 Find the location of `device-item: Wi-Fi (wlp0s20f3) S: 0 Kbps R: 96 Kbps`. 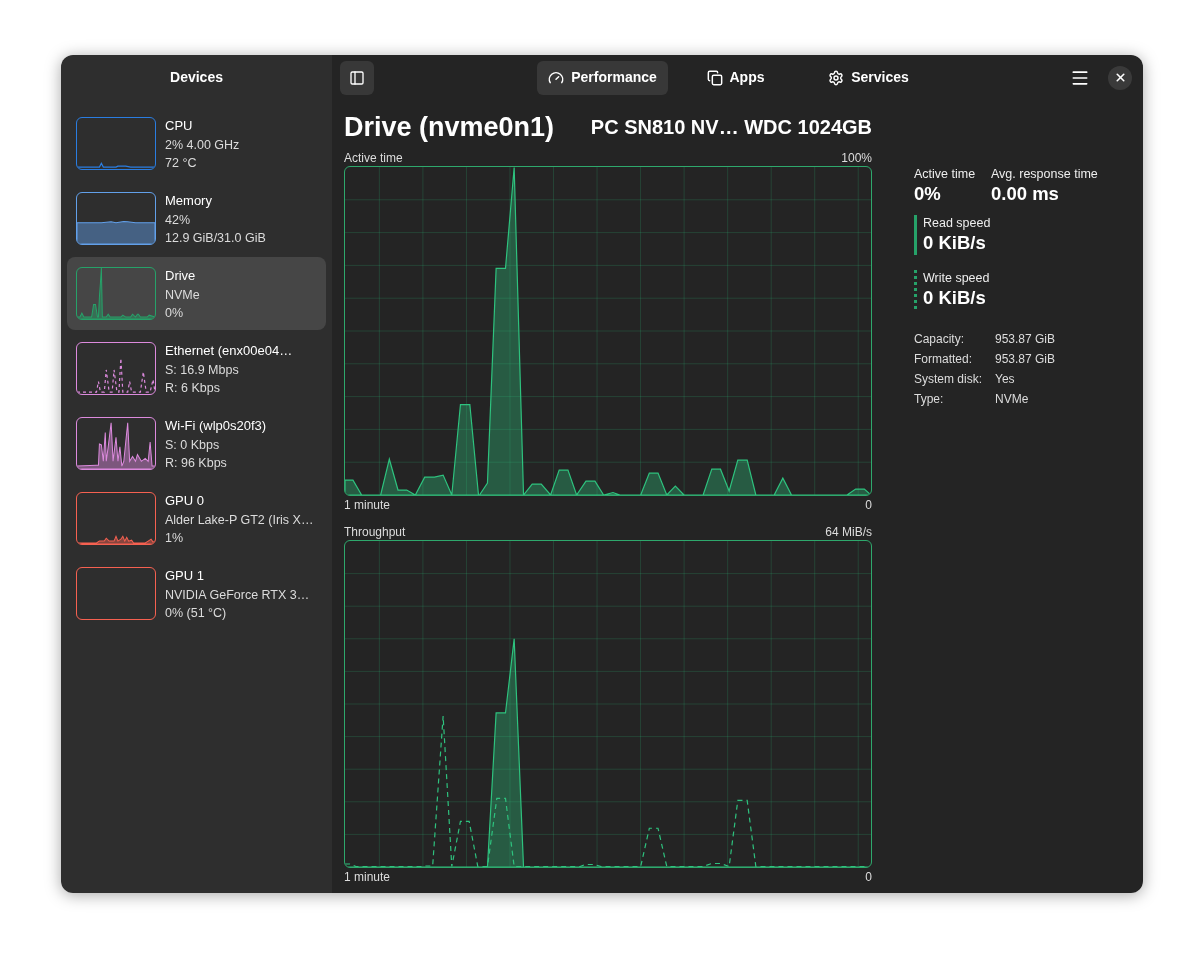

device-item: Wi-Fi (wlp0s20f3) S: 0 Kbps R: 96 Kbps is located at coordinates (196, 443).